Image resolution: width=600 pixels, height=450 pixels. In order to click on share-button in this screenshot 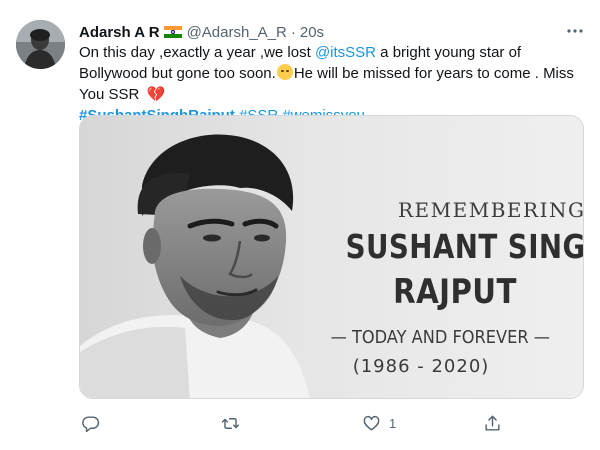, I will do `click(492, 423)`.